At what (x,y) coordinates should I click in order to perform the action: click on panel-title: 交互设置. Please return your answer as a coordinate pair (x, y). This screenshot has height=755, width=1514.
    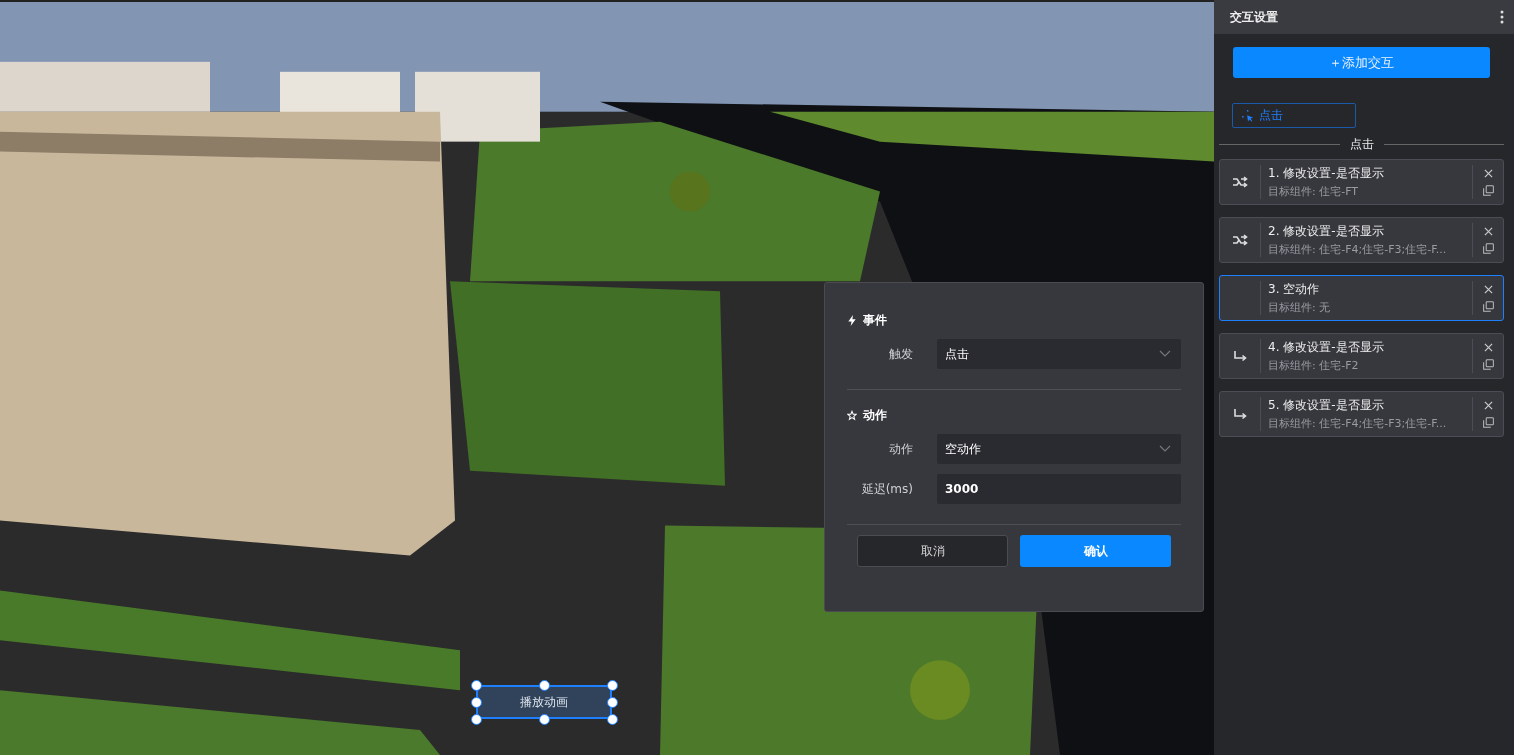
    Looking at the image, I should click on (1254, 17).